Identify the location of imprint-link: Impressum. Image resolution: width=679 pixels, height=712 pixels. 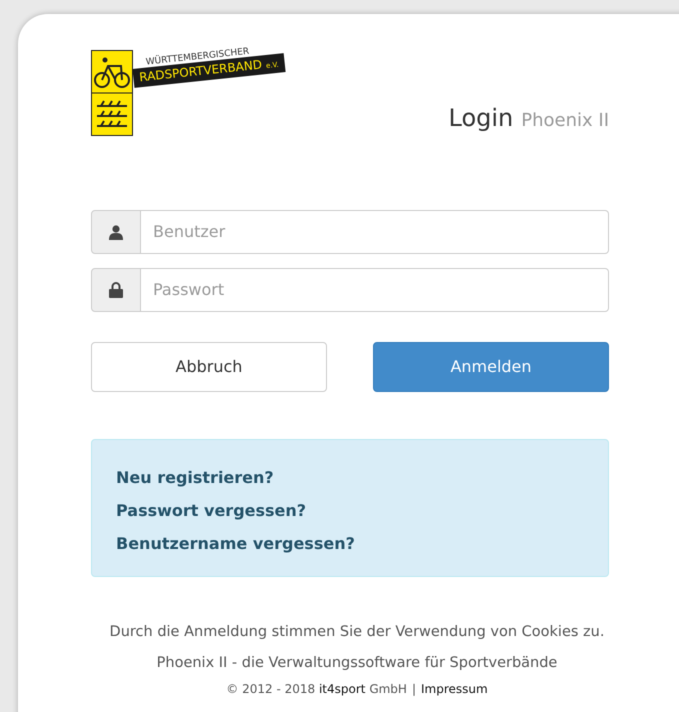
(454, 689).